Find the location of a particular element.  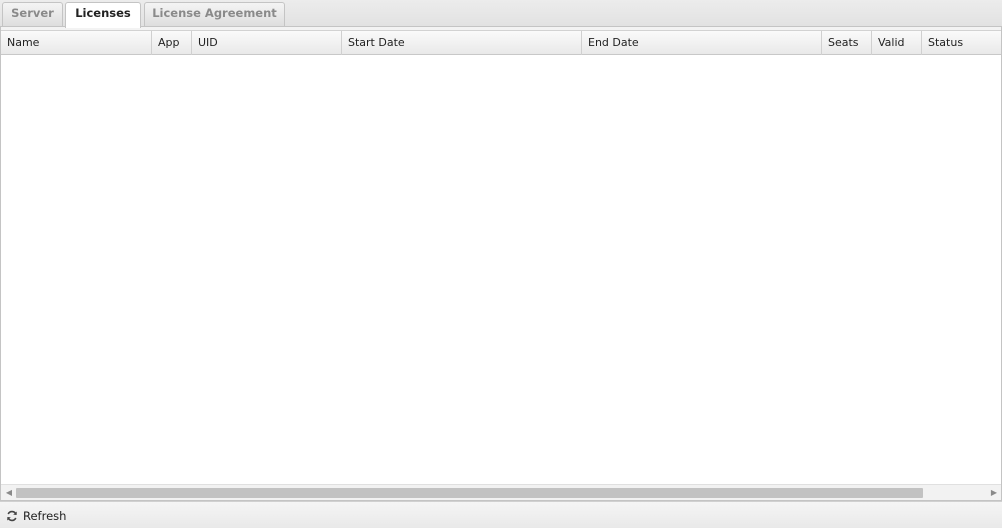

horizontal-scrollbar: ◀ ▶ is located at coordinates (501, 492).